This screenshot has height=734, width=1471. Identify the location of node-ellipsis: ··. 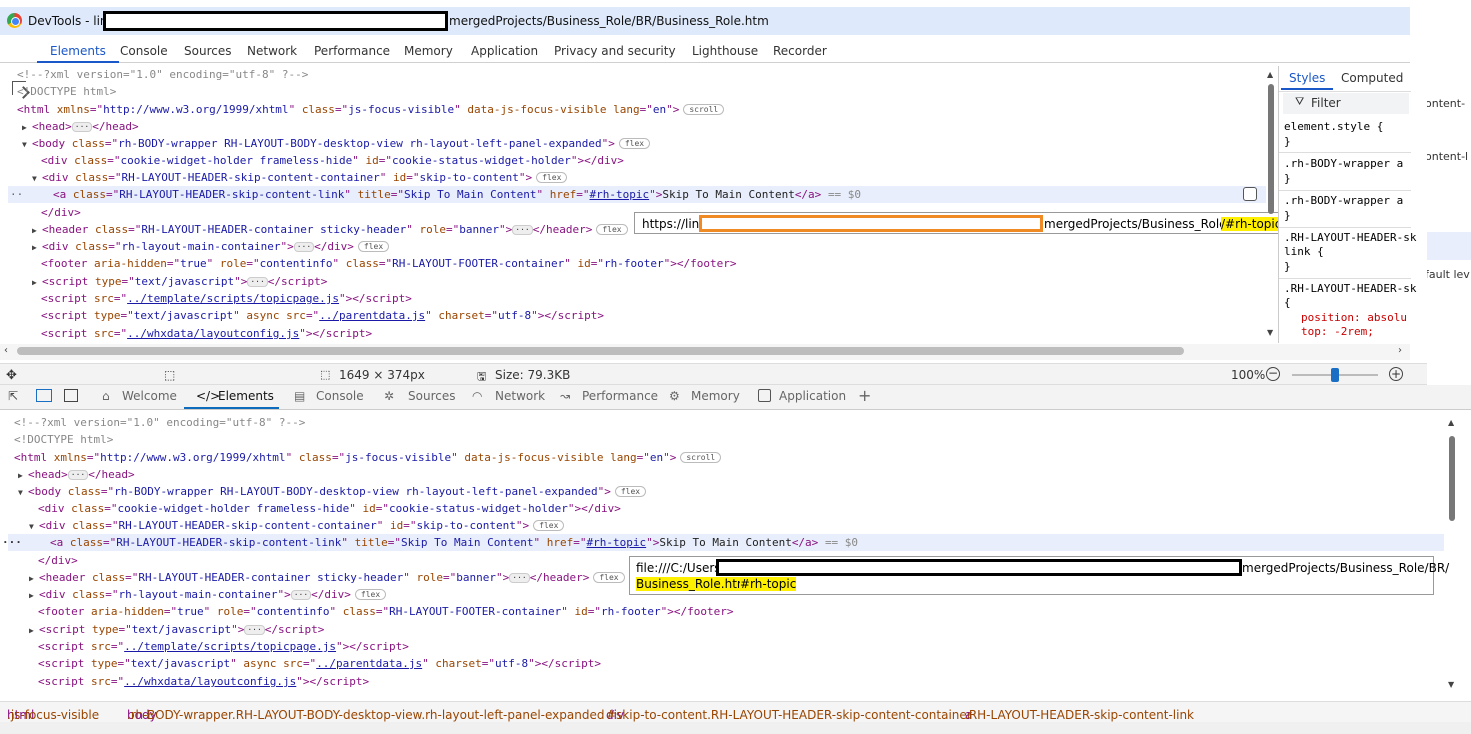
(16, 194).